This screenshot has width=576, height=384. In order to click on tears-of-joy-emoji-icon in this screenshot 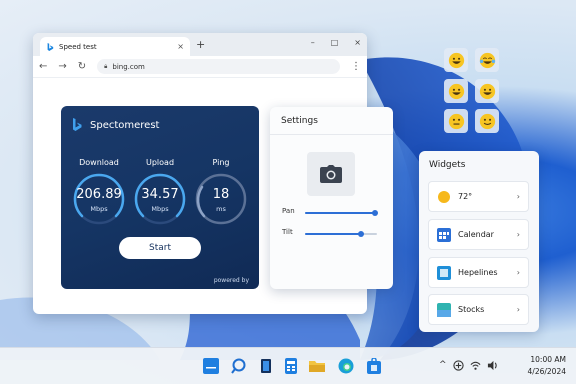, I will do `click(487, 60)`.